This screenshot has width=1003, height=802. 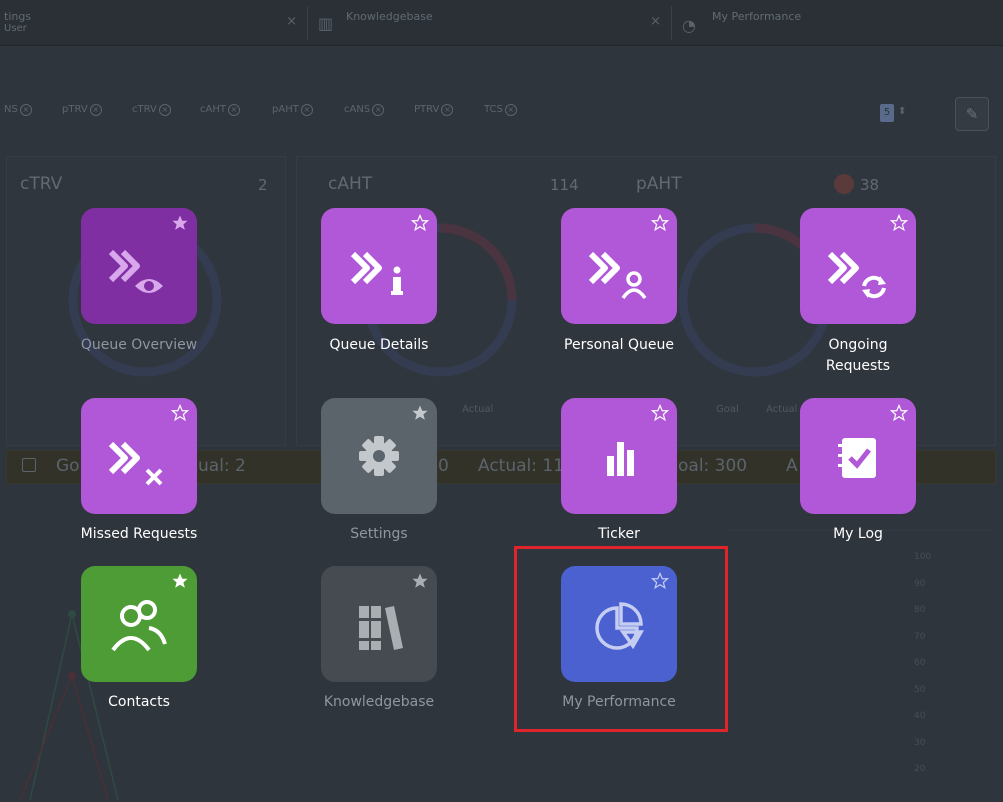 What do you see at coordinates (139, 534) in the screenshot?
I see `missed-requests-label: Missed Requests` at bounding box center [139, 534].